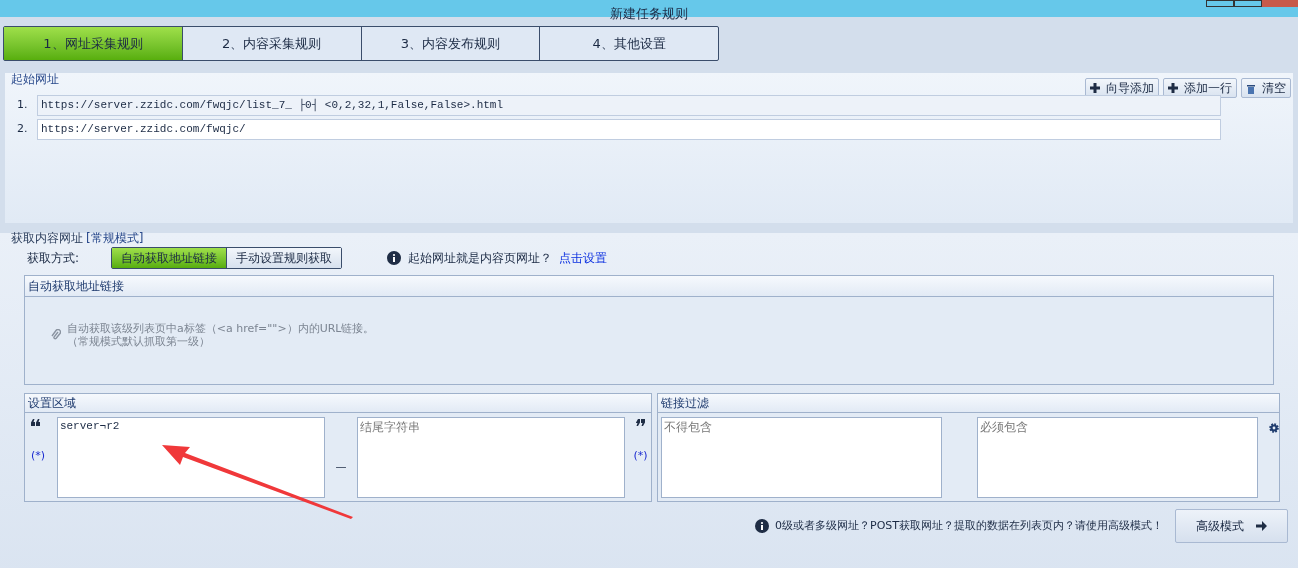 Image resolution: width=1298 pixels, height=568 pixels. Describe the element at coordinates (22, 129) in the screenshot. I see `row-number: 2.` at that location.